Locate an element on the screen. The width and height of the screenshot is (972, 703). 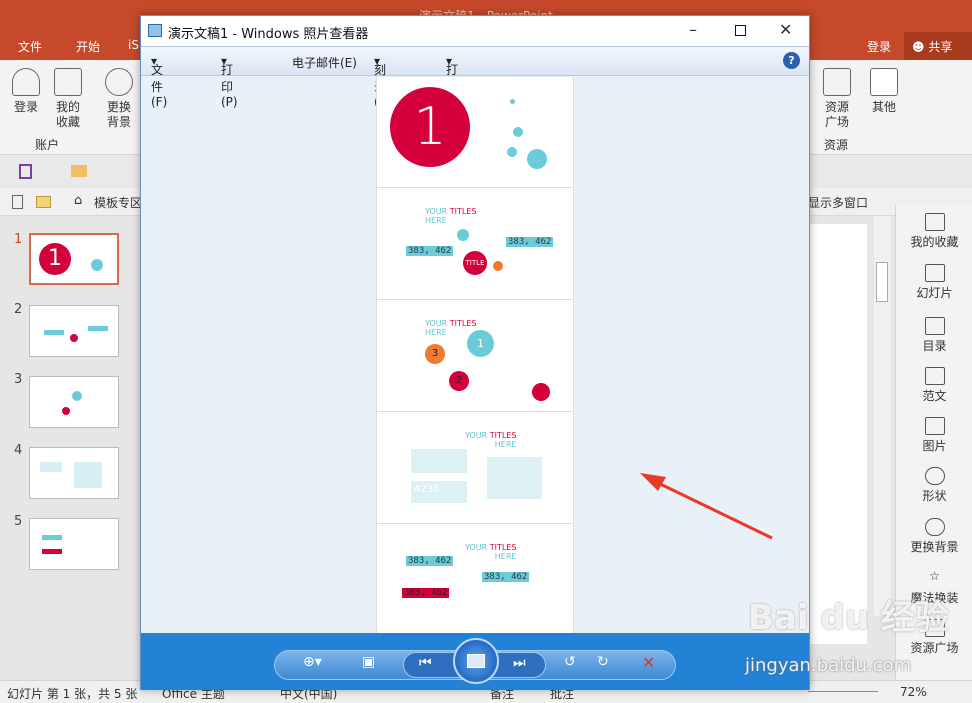
home-icon: ⌂ is located at coordinates (78, 200).